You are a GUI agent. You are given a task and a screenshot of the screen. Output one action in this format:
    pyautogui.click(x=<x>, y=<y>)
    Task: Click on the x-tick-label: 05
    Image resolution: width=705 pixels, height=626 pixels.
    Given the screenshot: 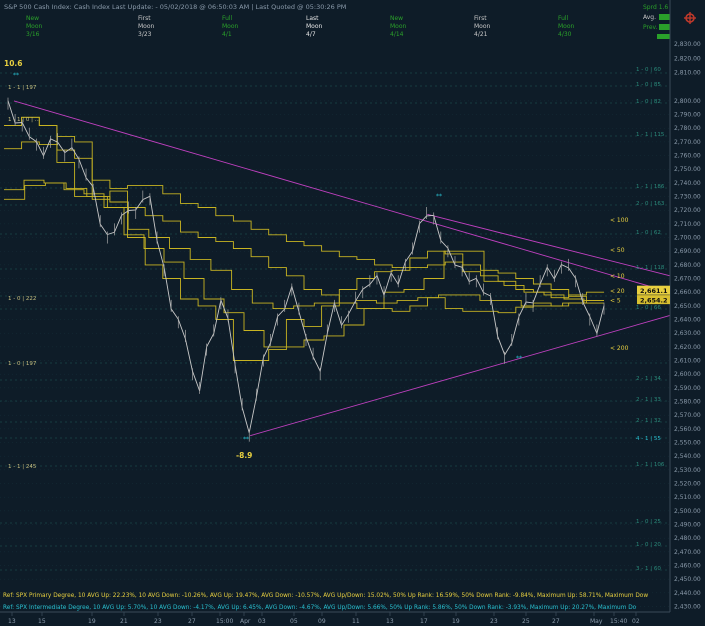 What is the action you would take?
    pyautogui.click(x=294, y=621)
    